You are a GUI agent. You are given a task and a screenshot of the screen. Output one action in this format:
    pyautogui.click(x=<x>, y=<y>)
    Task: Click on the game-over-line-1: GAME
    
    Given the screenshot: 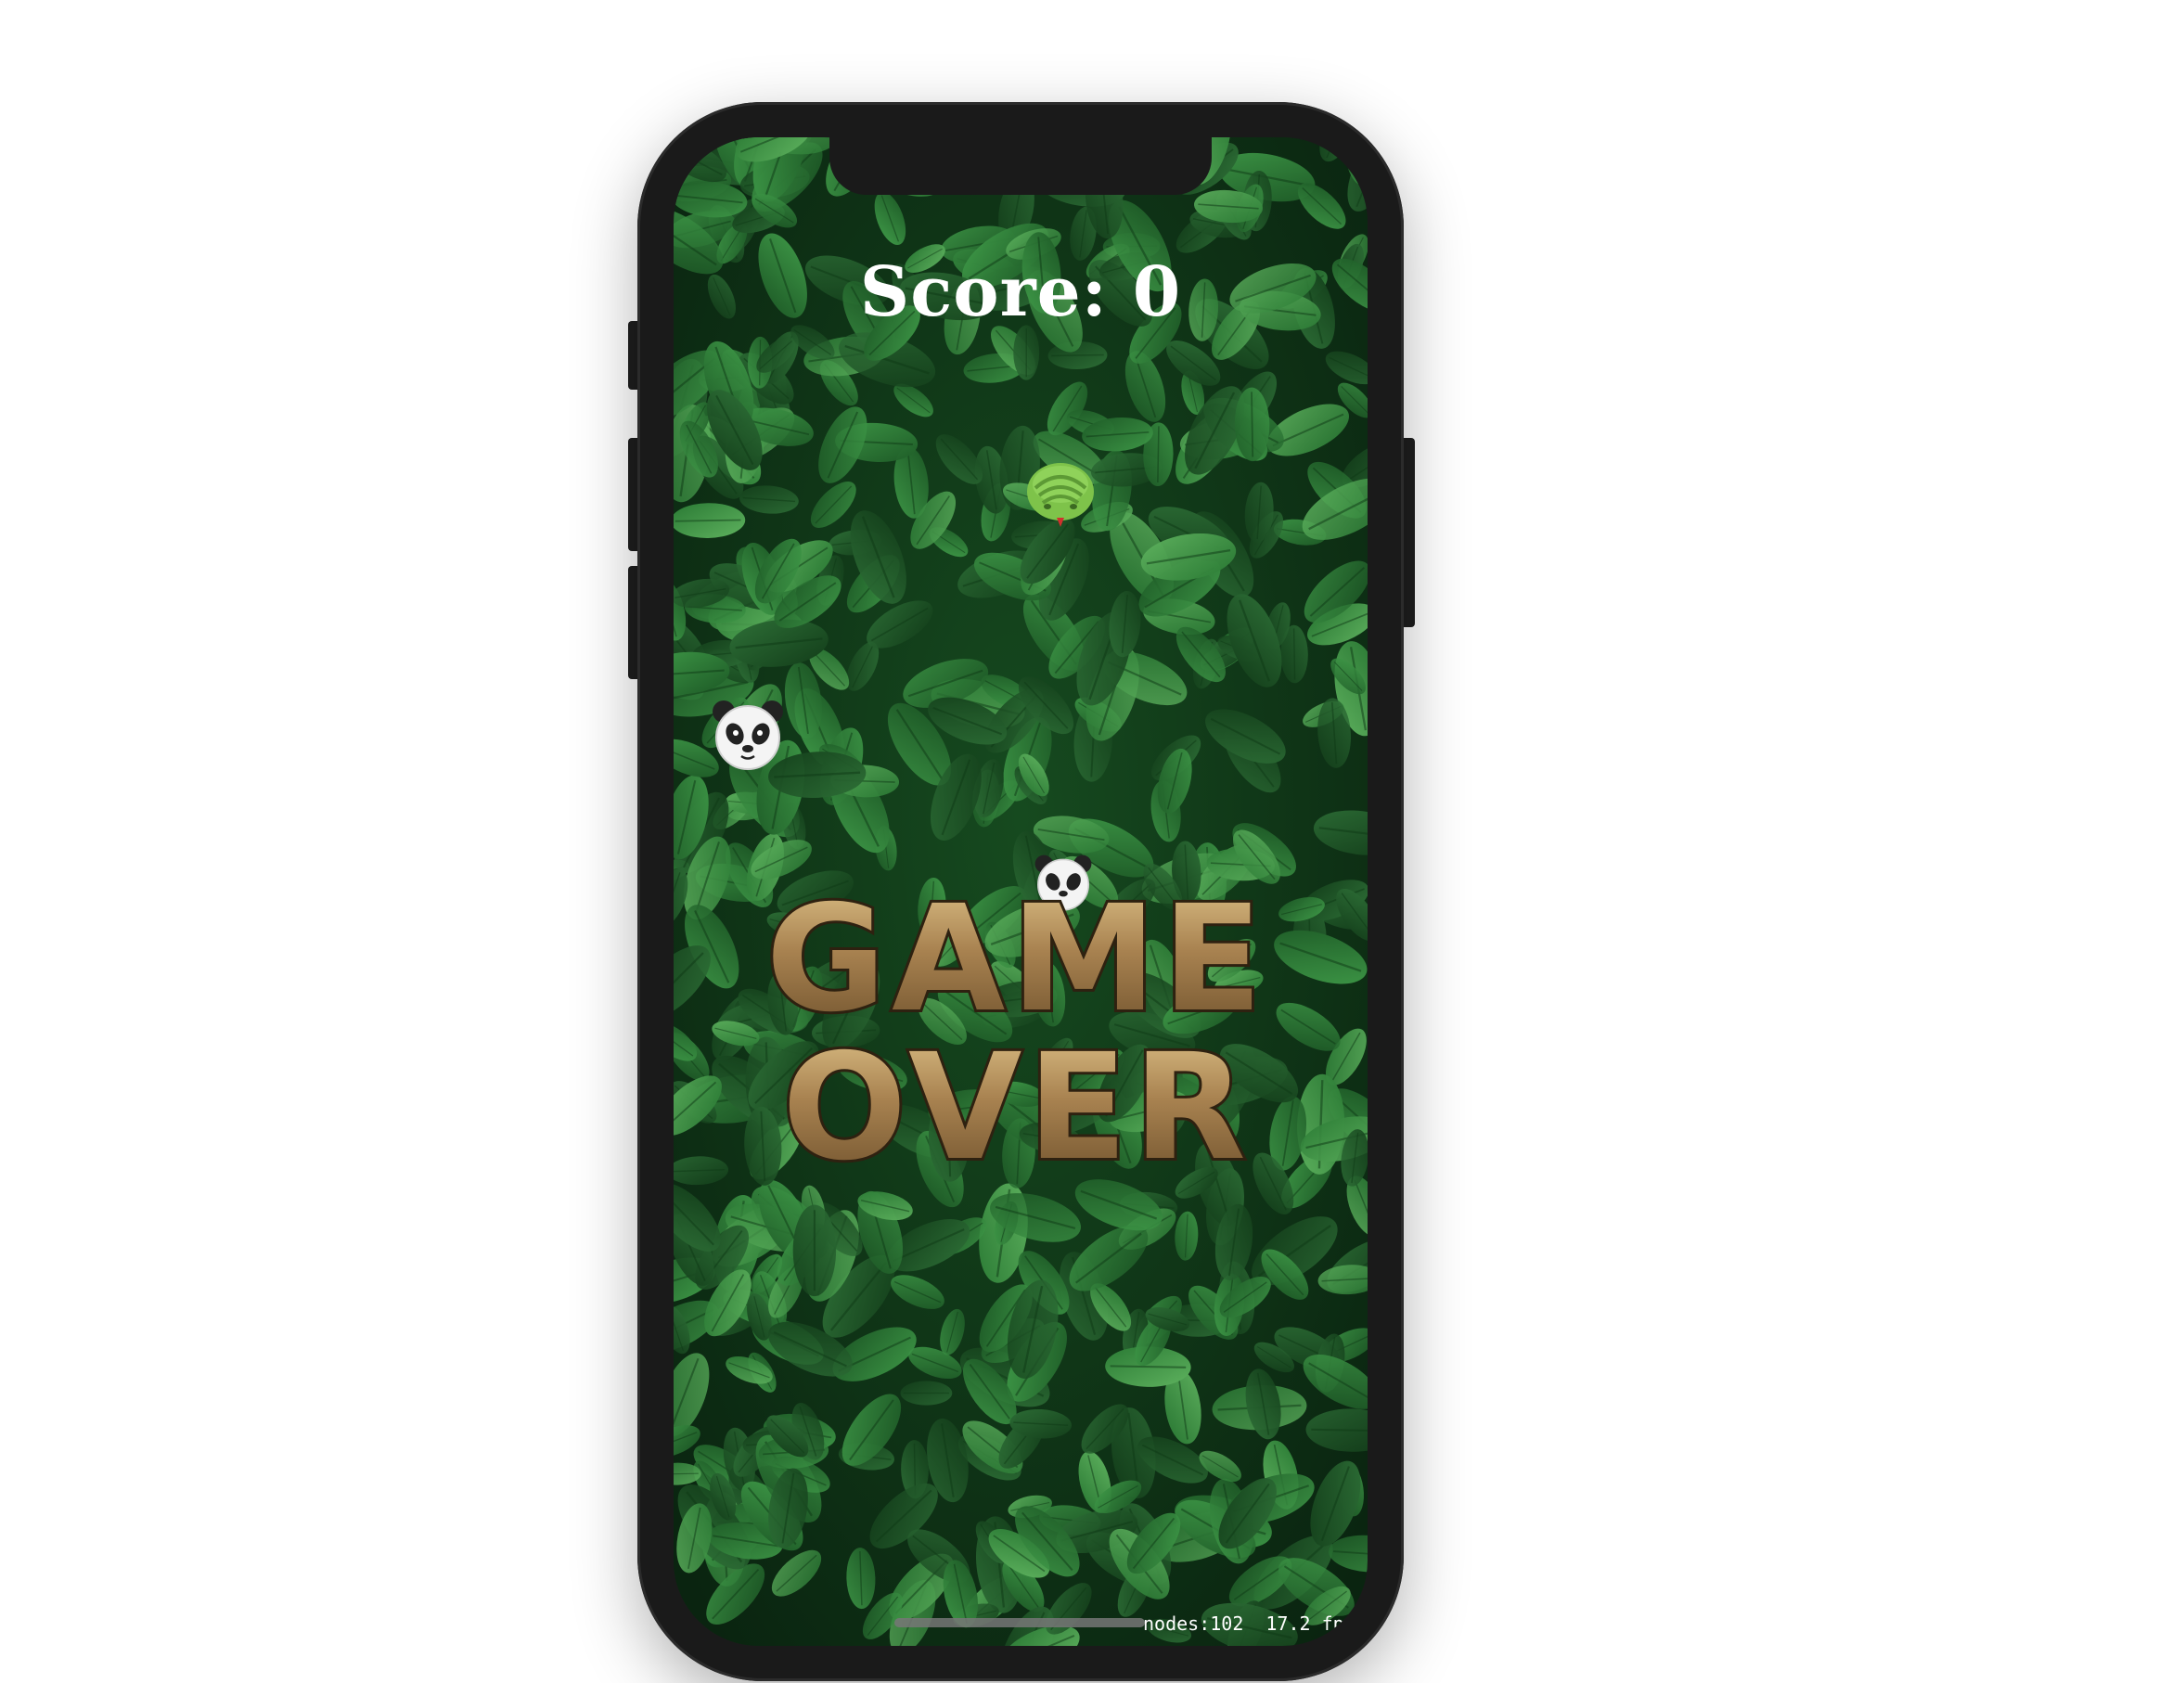 What is the action you would take?
    pyautogui.click(x=1016, y=962)
    